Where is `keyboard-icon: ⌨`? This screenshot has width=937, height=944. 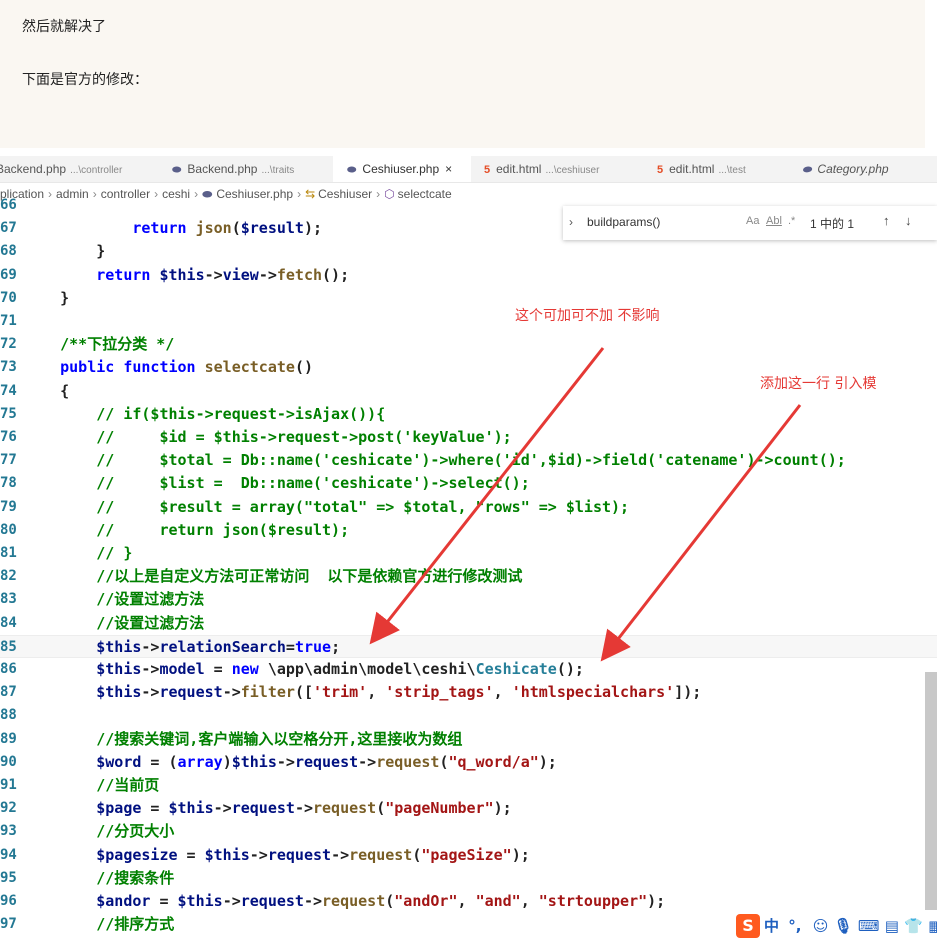 keyboard-icon: ⌨ is located at coordinates (869, 926).